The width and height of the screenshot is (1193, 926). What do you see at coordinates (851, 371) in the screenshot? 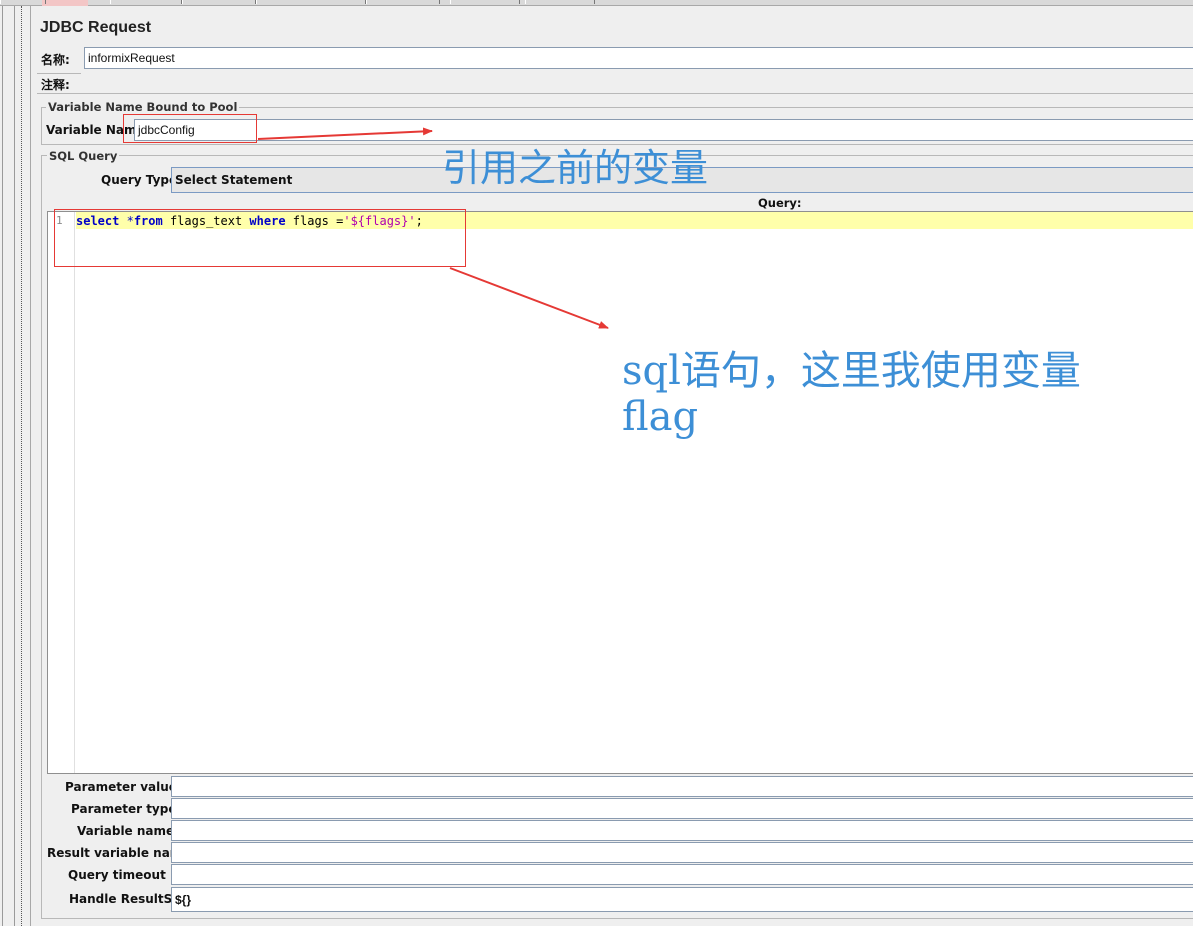
I see `annotation-note-sql-line1: sql语句，这里我使用变量` at bounding box center [851, 371].